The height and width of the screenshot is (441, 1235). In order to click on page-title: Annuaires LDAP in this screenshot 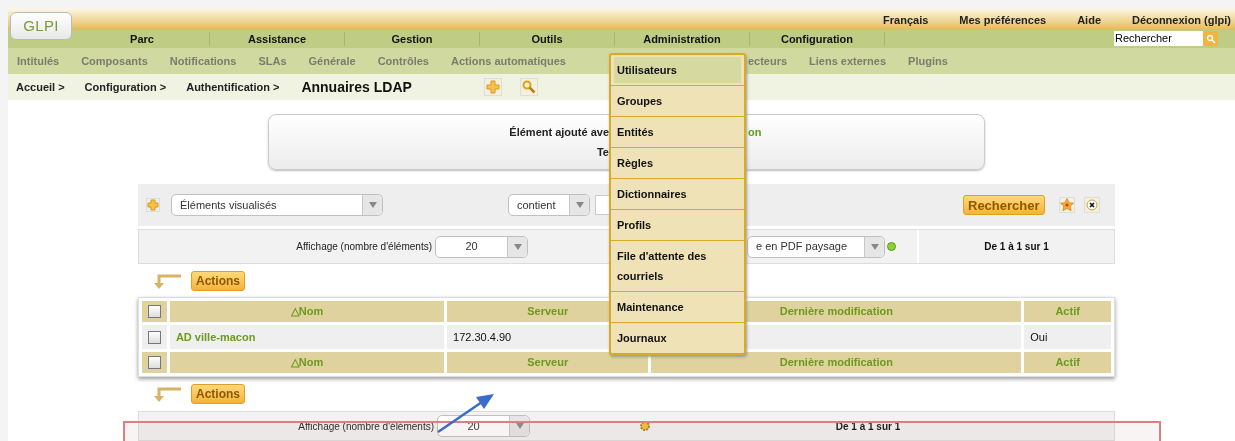, I will do `click(356, 87)`.